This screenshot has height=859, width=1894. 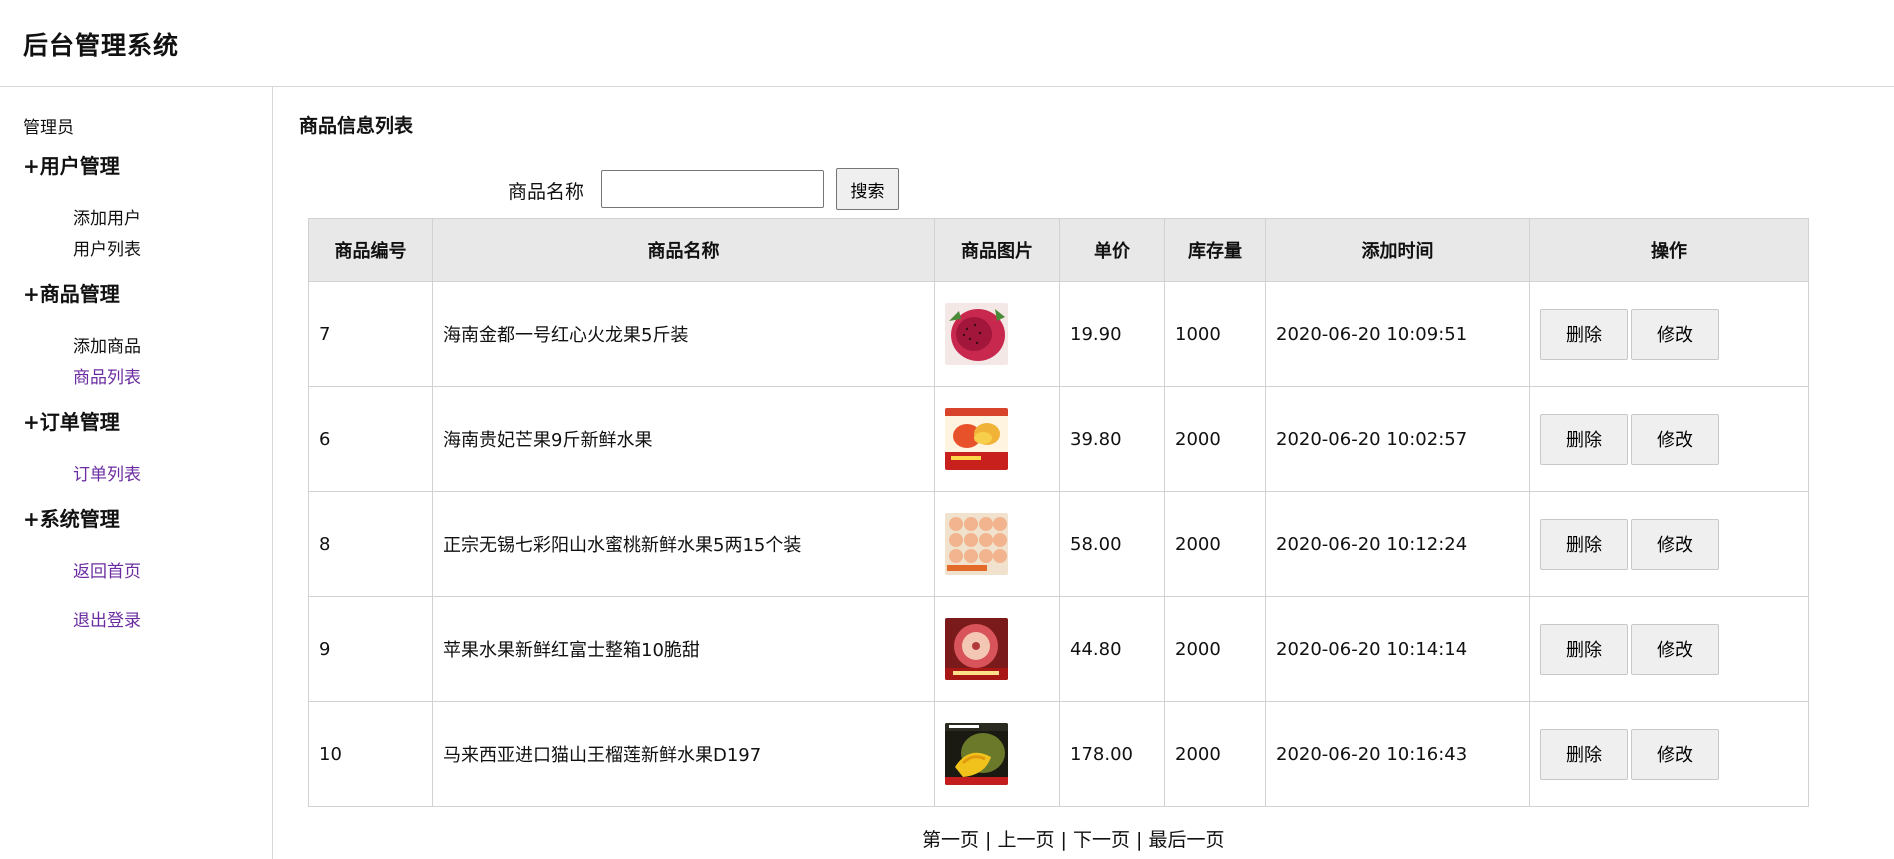 I want to click on sidebar-item-add-goods: 添加商品, so click(x=107, y=344).